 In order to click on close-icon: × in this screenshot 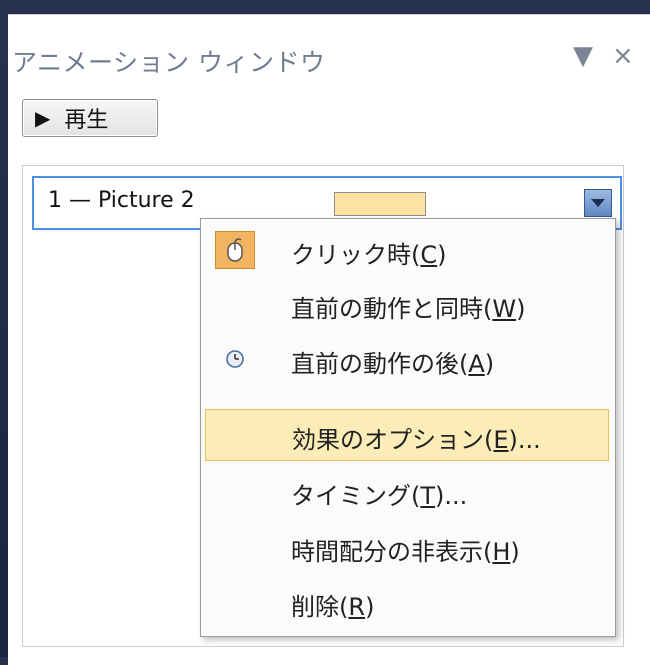, I will do `click(623, 56)`.